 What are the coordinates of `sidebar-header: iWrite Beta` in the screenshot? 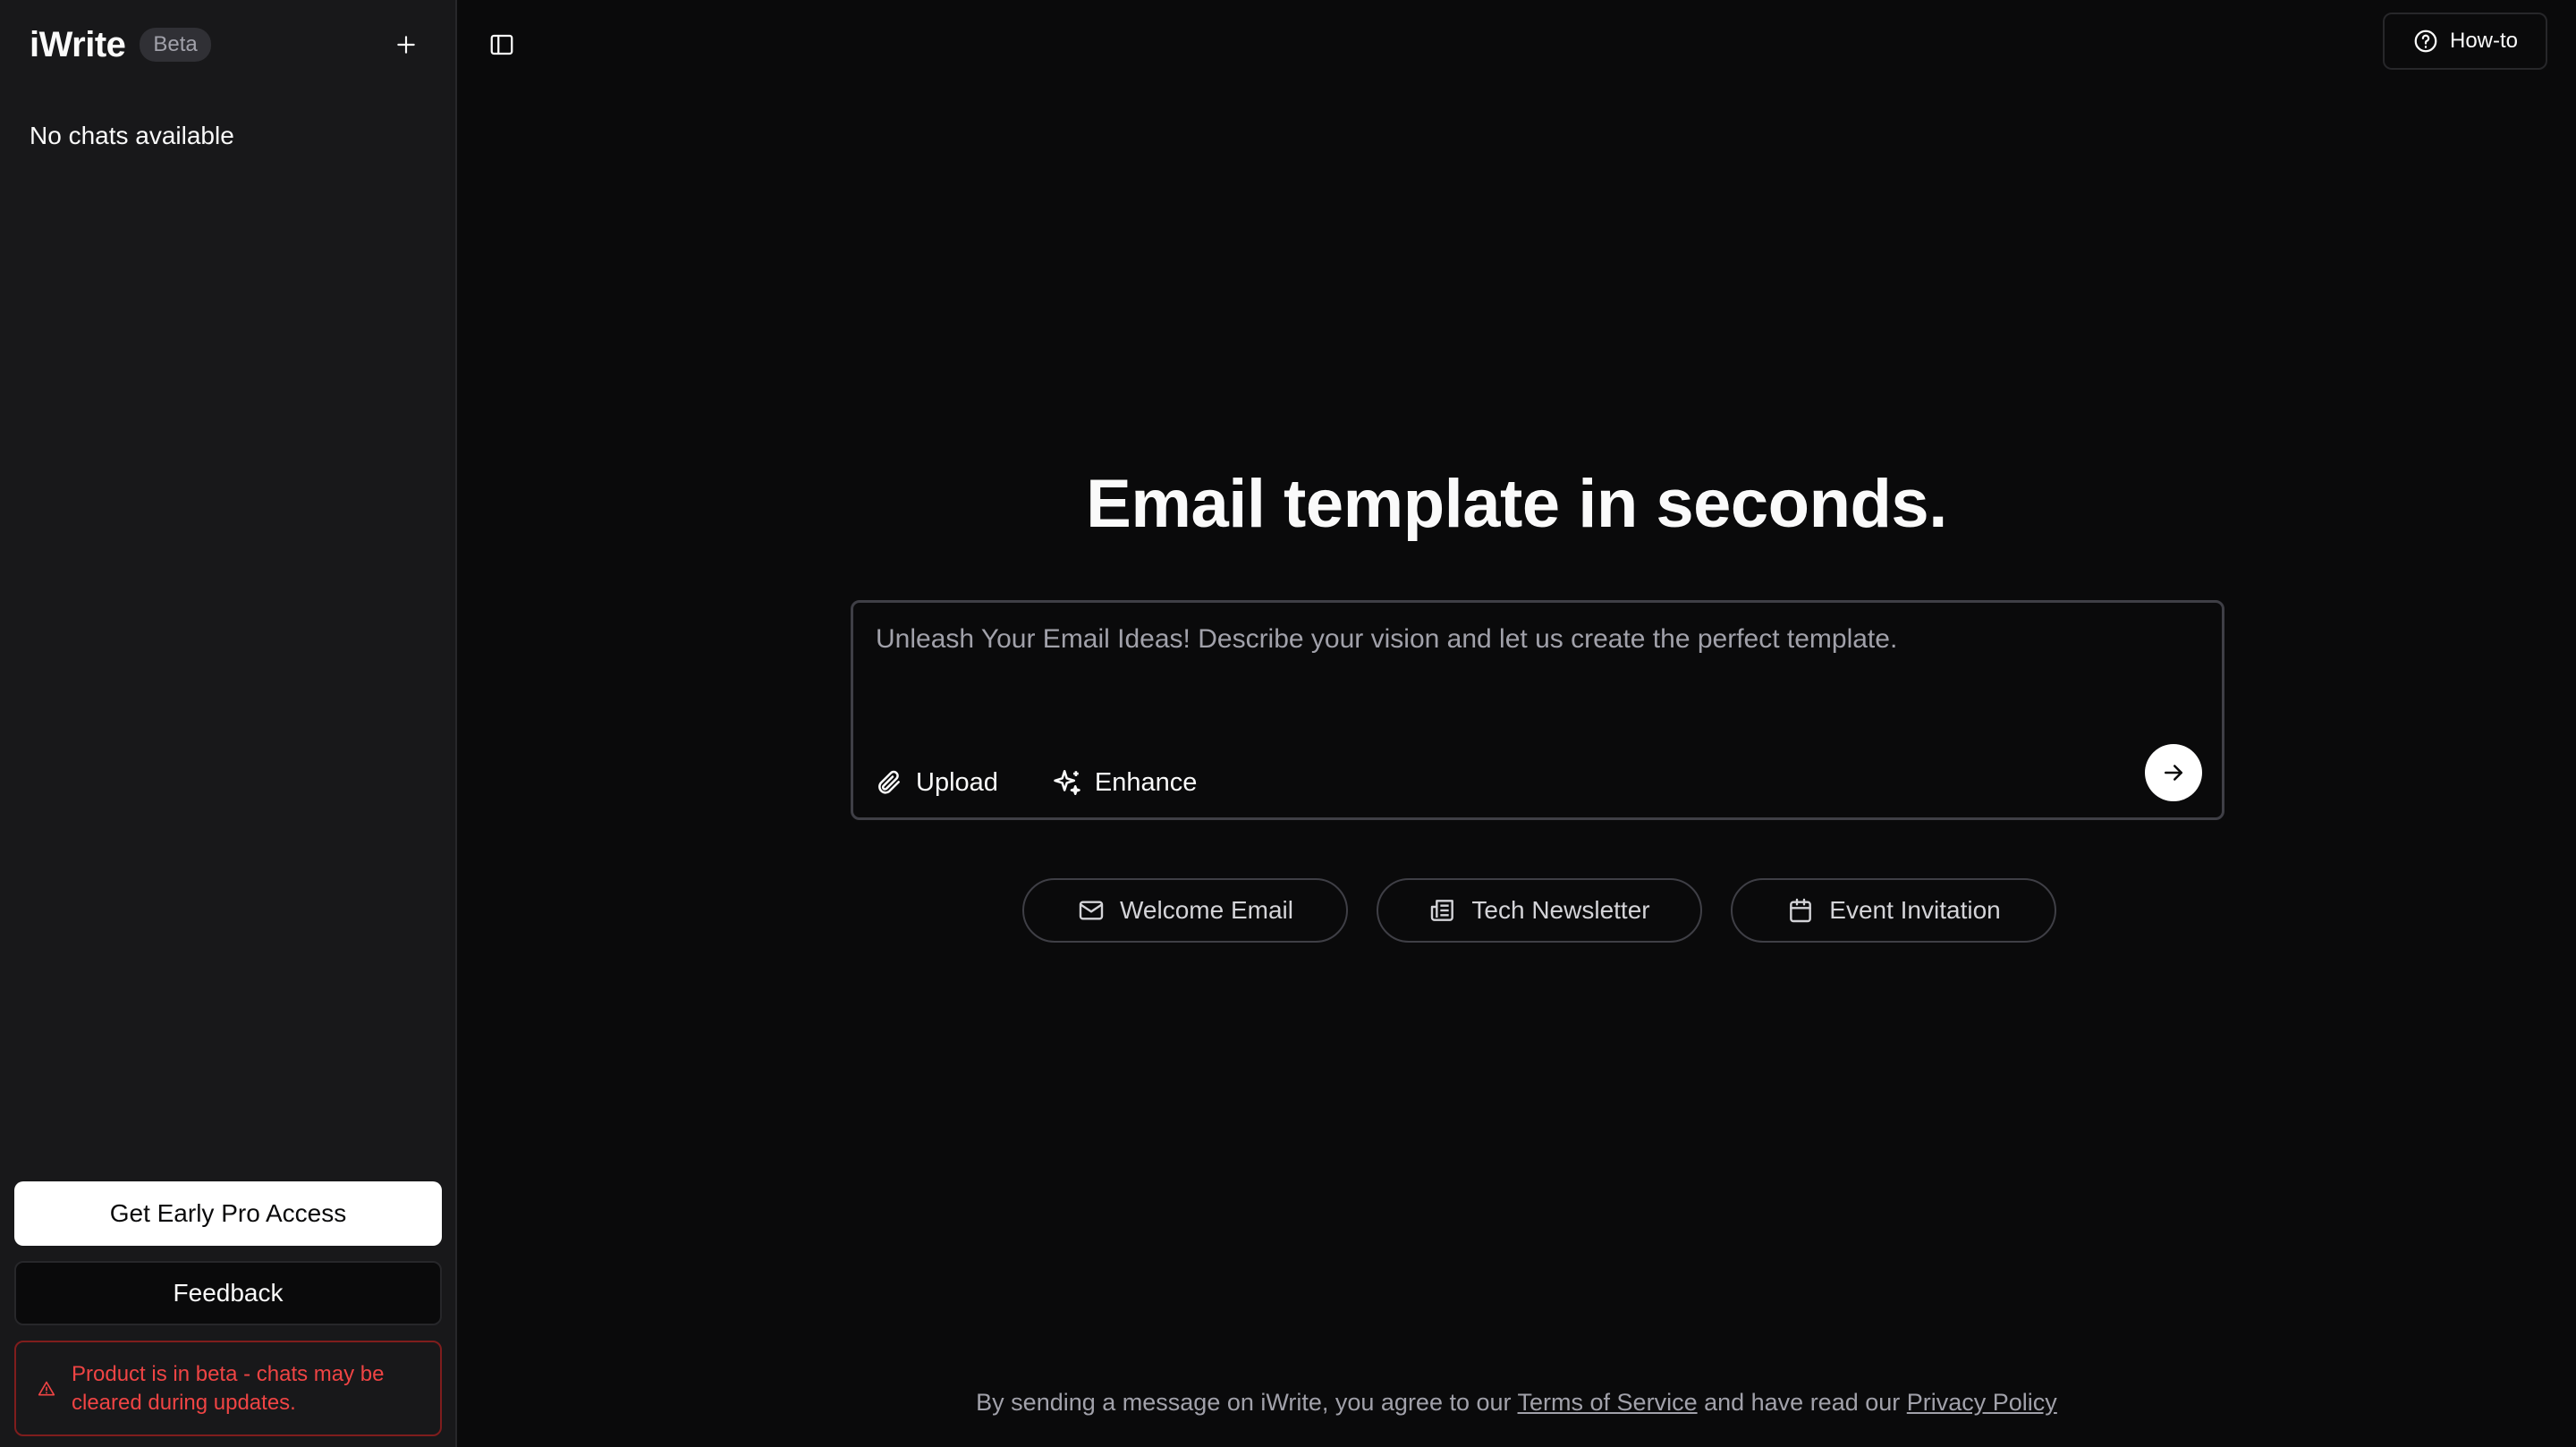 It's located at (228, 44).